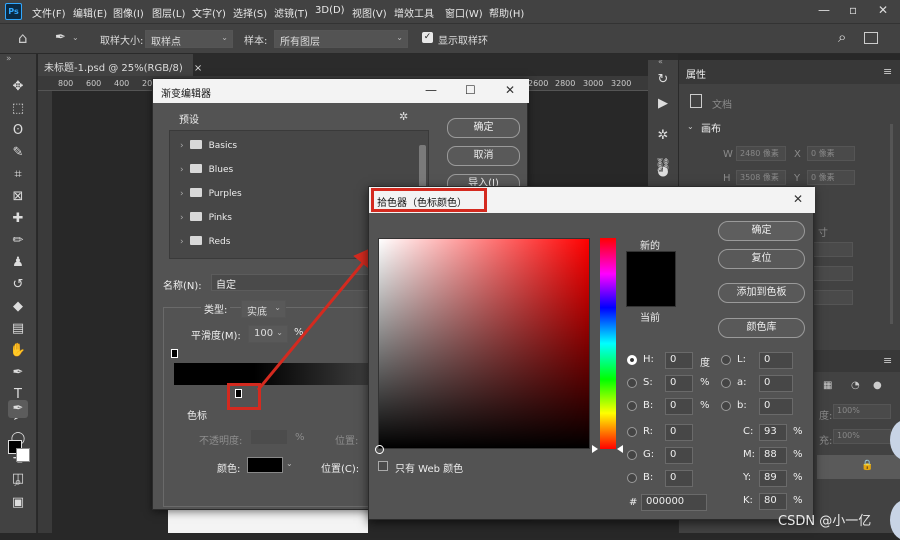 This screenshot has height=540, width=900. I want to click on reset-button: 复位, so click(761, 259).